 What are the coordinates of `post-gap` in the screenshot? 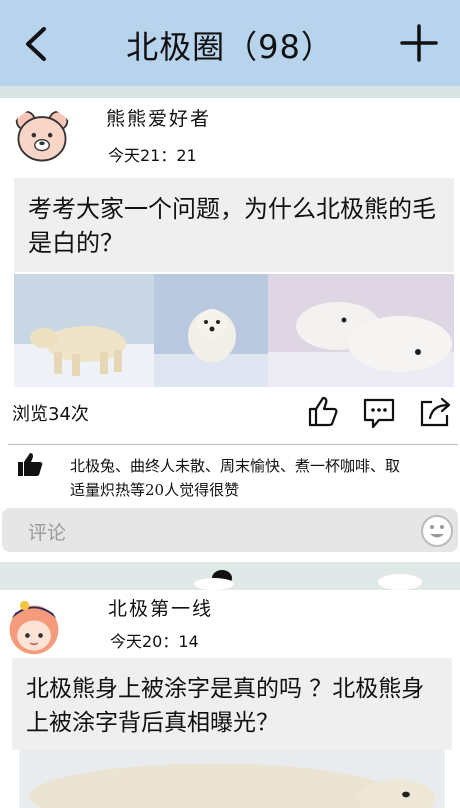 It's located at (230, 576).